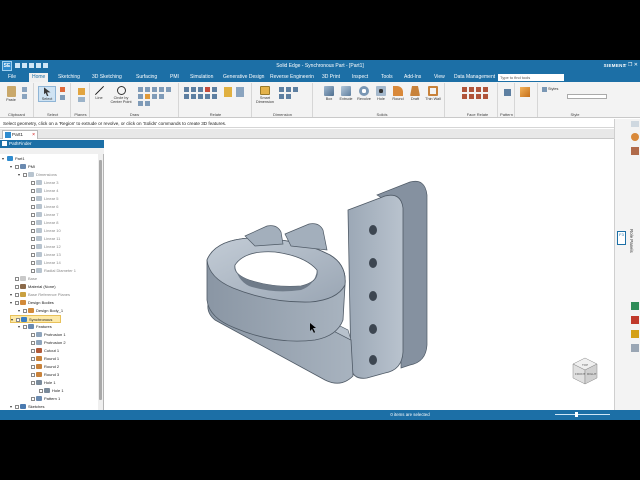 This screenshot has width=640, height=480. What do you see at coordinates (585, 371) in the screenshot?
I see `view-cube: FRONT RIGHT TOP` at bounding box center [585, 371].